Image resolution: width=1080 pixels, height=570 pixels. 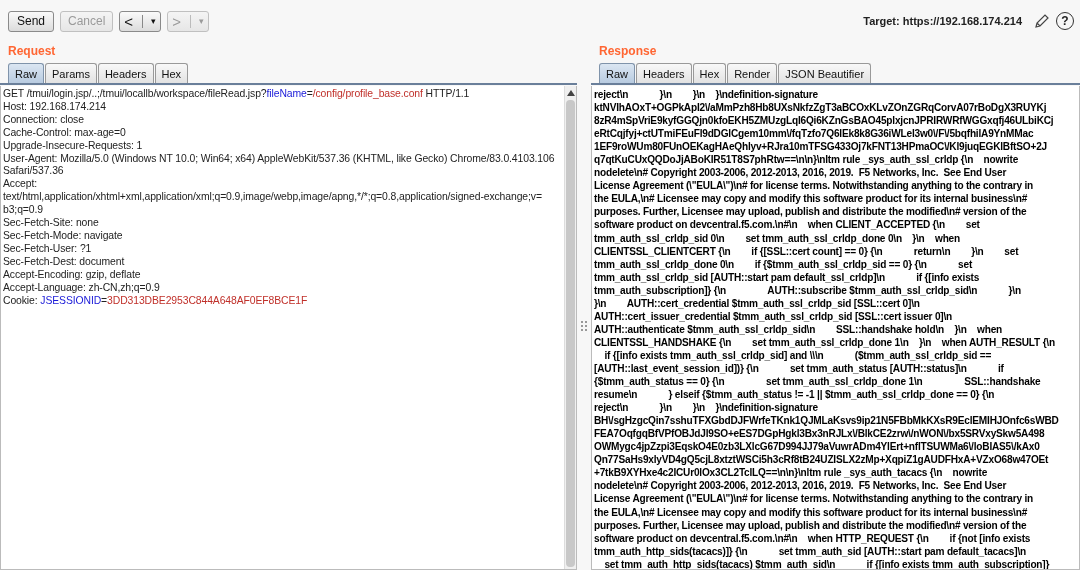 What do you see at coordinates (31, 21) in the screenshot?
I see `send-button: Send` at bounding box center [31, 21].